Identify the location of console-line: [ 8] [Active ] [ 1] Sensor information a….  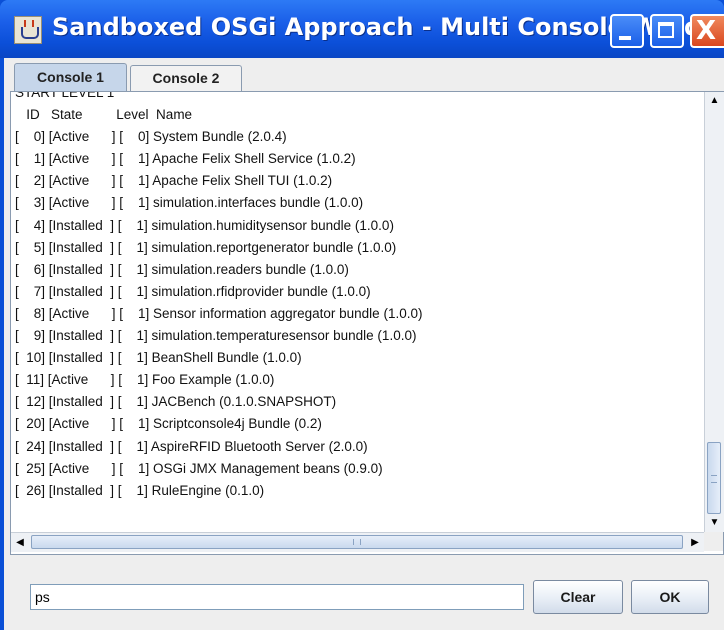
(219, 313).